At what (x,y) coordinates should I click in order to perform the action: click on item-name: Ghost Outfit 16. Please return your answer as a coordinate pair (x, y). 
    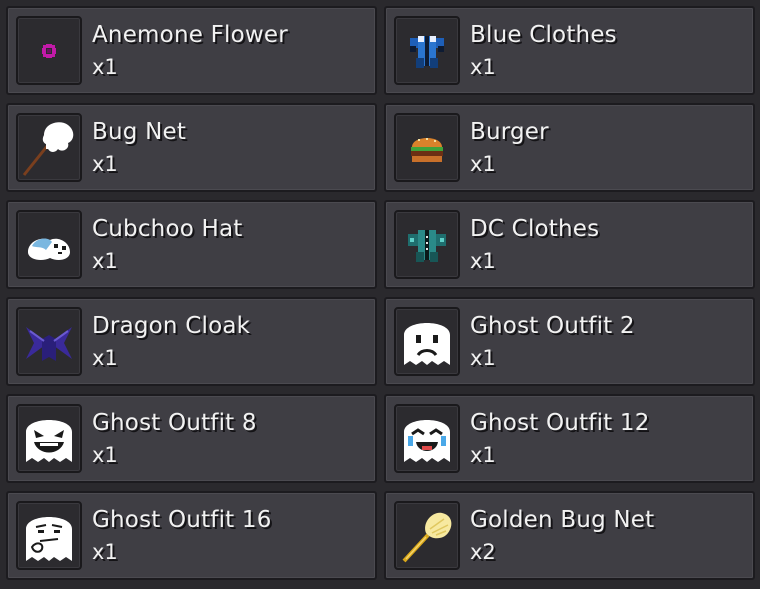
    Looking at the image, I should click on (182, 520).